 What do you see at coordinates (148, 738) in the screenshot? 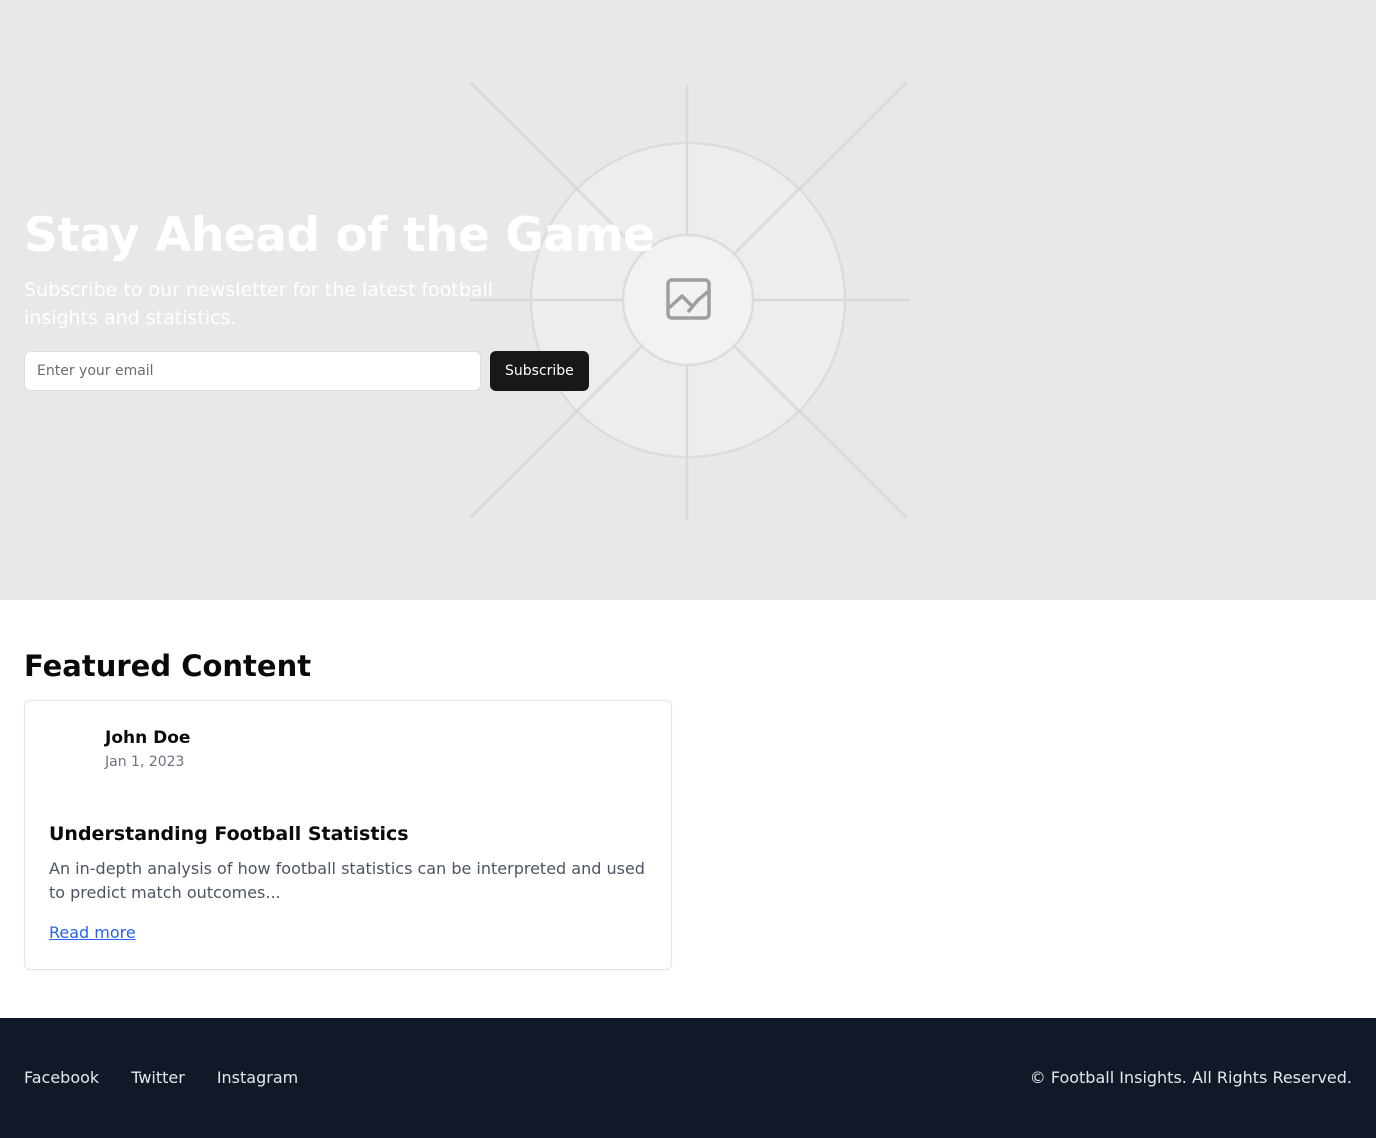
I see `author-name: John Doe` at bounding box center [148, 738].